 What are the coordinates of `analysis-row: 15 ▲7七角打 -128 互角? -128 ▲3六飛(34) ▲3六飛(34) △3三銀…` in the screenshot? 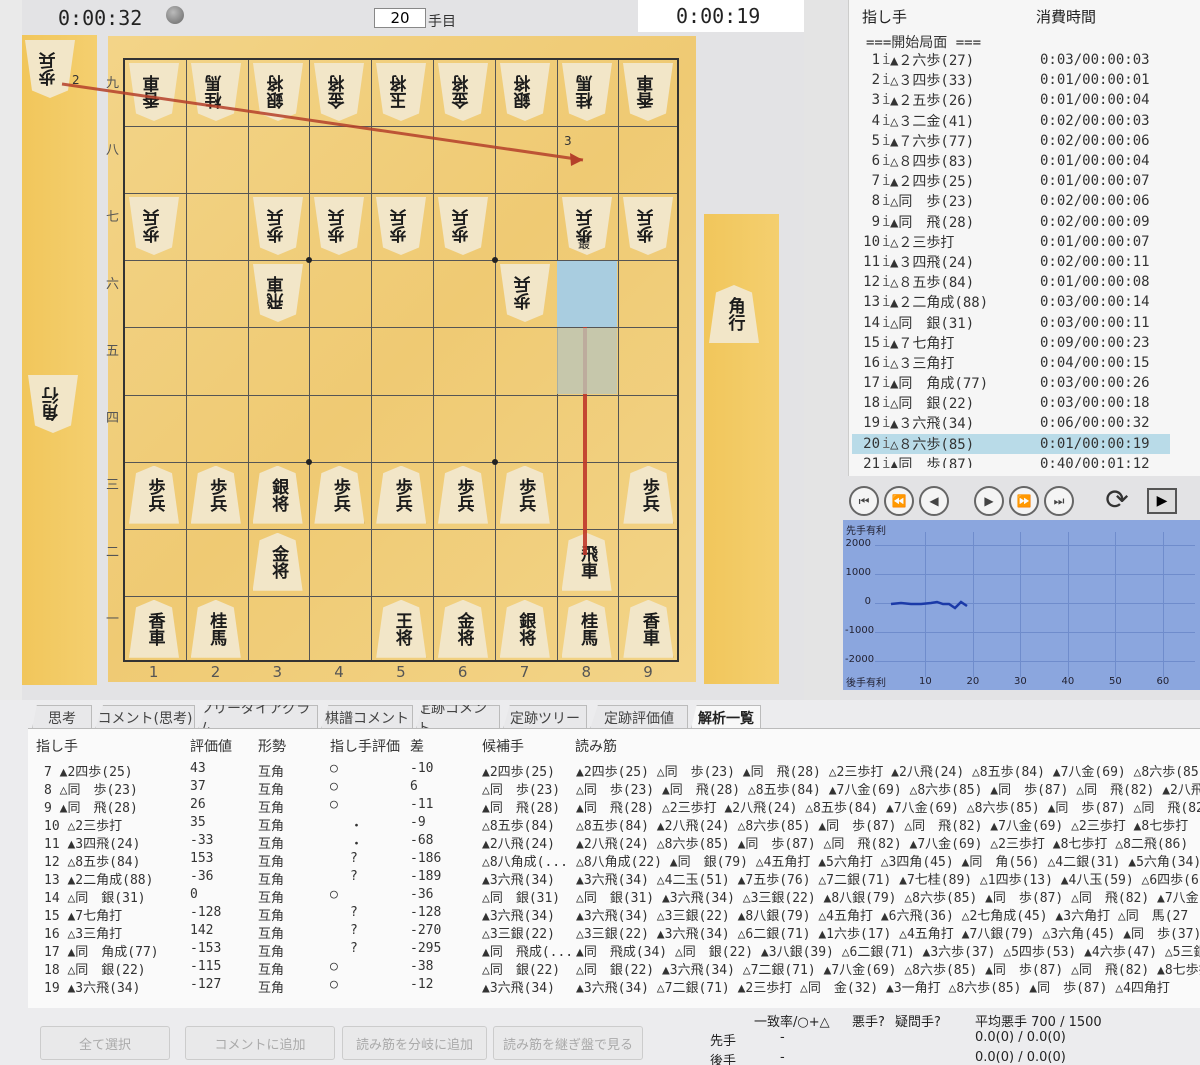 It's located at (600, 914).